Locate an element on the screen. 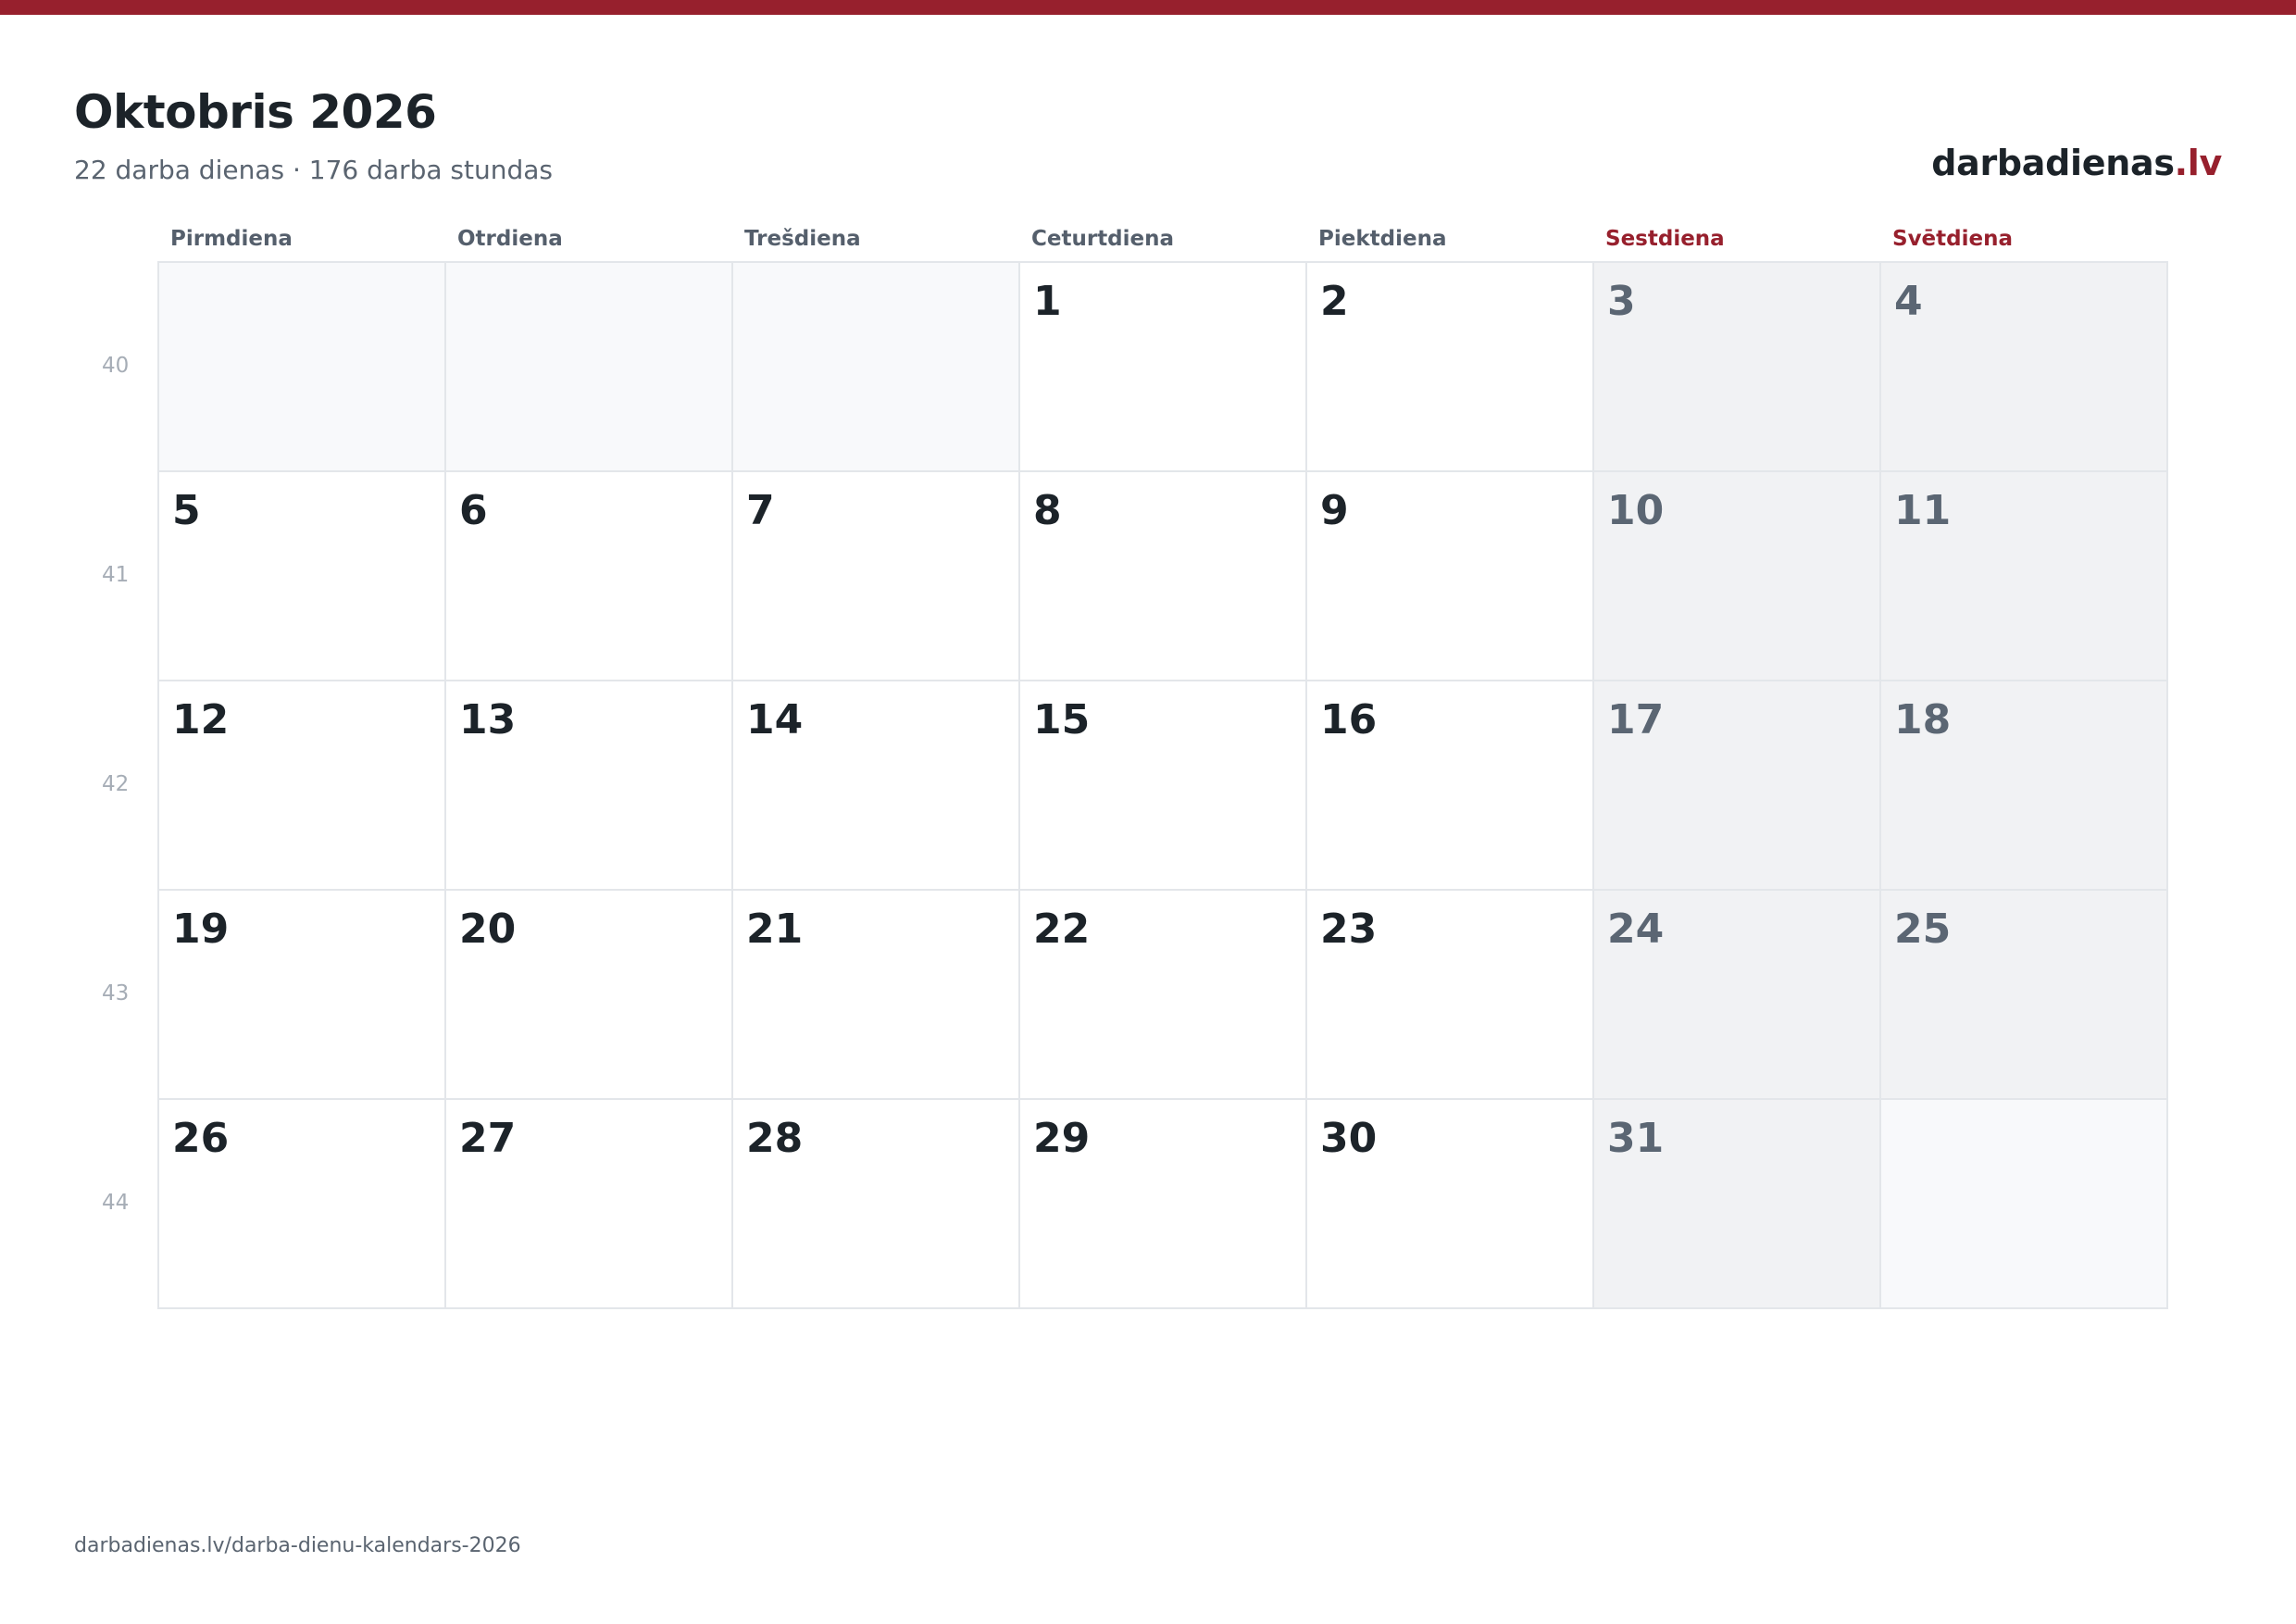 The width and height of the screenshot is (2296, 1624). day-number: 31 is located at coordinates (1636, 1138).